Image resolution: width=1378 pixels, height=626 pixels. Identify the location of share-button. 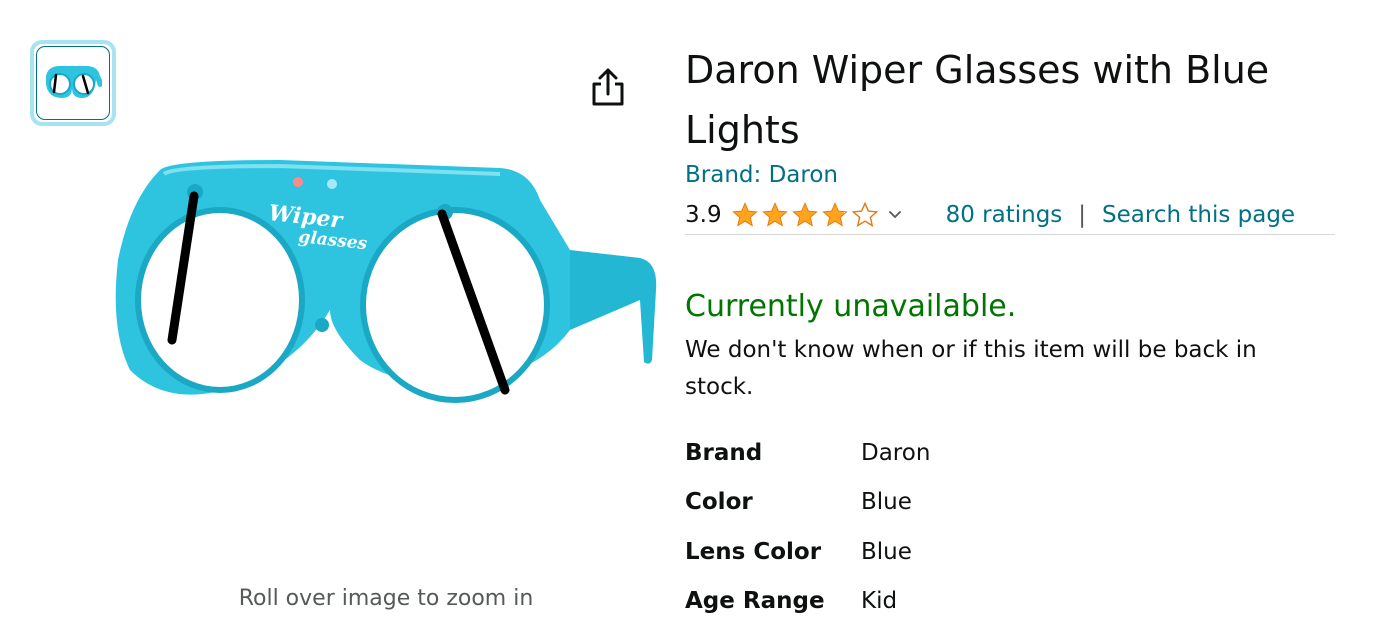
(608, 88).